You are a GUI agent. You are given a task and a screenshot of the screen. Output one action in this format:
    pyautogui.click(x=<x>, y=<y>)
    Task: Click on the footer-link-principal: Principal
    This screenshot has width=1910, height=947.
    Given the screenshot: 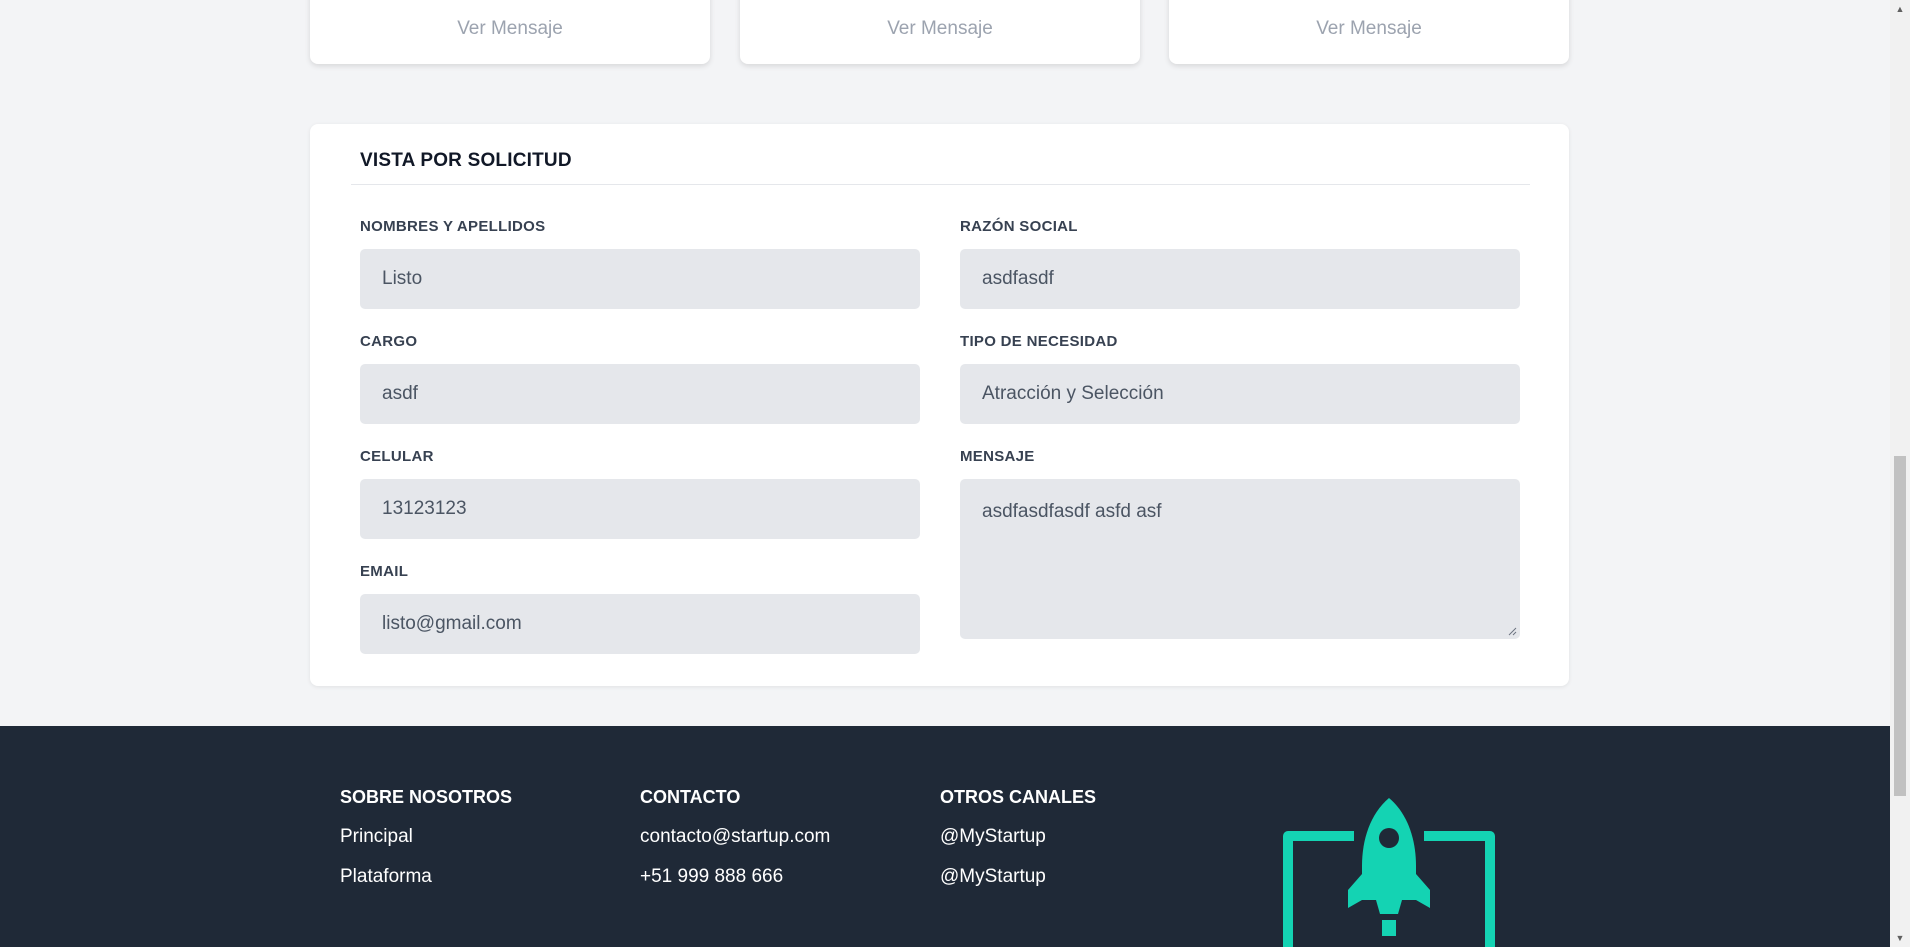 What is the action you would take?
    pyautogui.click(x=426, y=837)
    